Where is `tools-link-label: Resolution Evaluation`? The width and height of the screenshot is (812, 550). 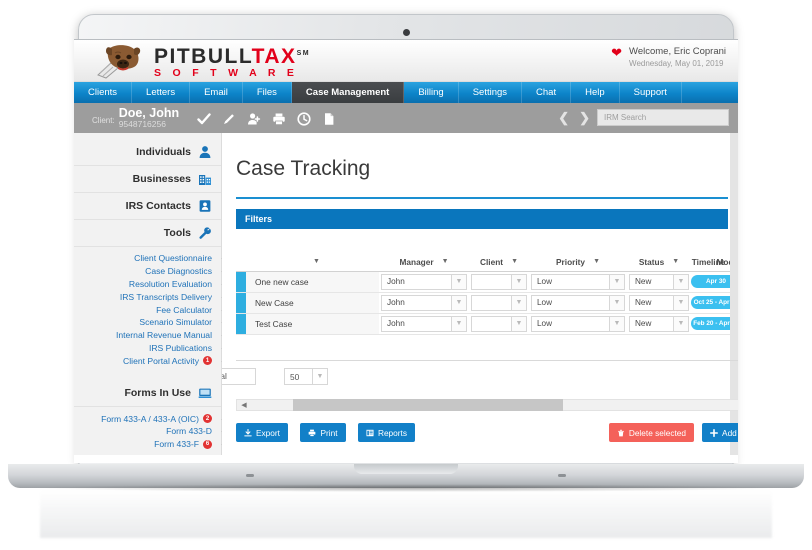
tools-link-label: Resolution Evaluation is located at coordinates (170, 283).